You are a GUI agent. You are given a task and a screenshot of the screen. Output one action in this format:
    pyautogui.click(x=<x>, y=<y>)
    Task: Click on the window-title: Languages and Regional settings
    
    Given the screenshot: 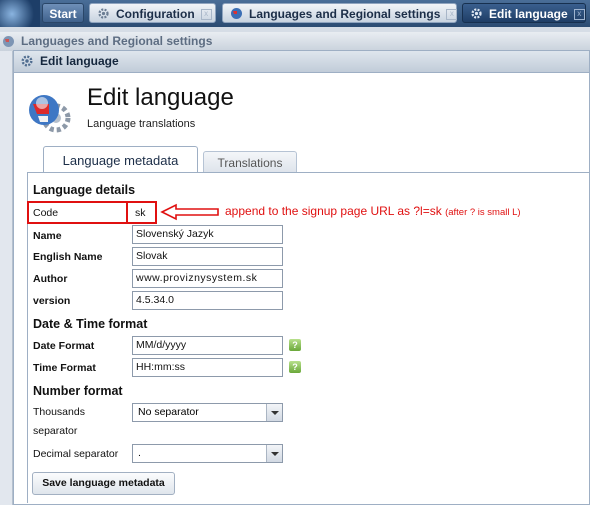 What is the action you would take?
    pyautogui.click(x=117, y=41)
    